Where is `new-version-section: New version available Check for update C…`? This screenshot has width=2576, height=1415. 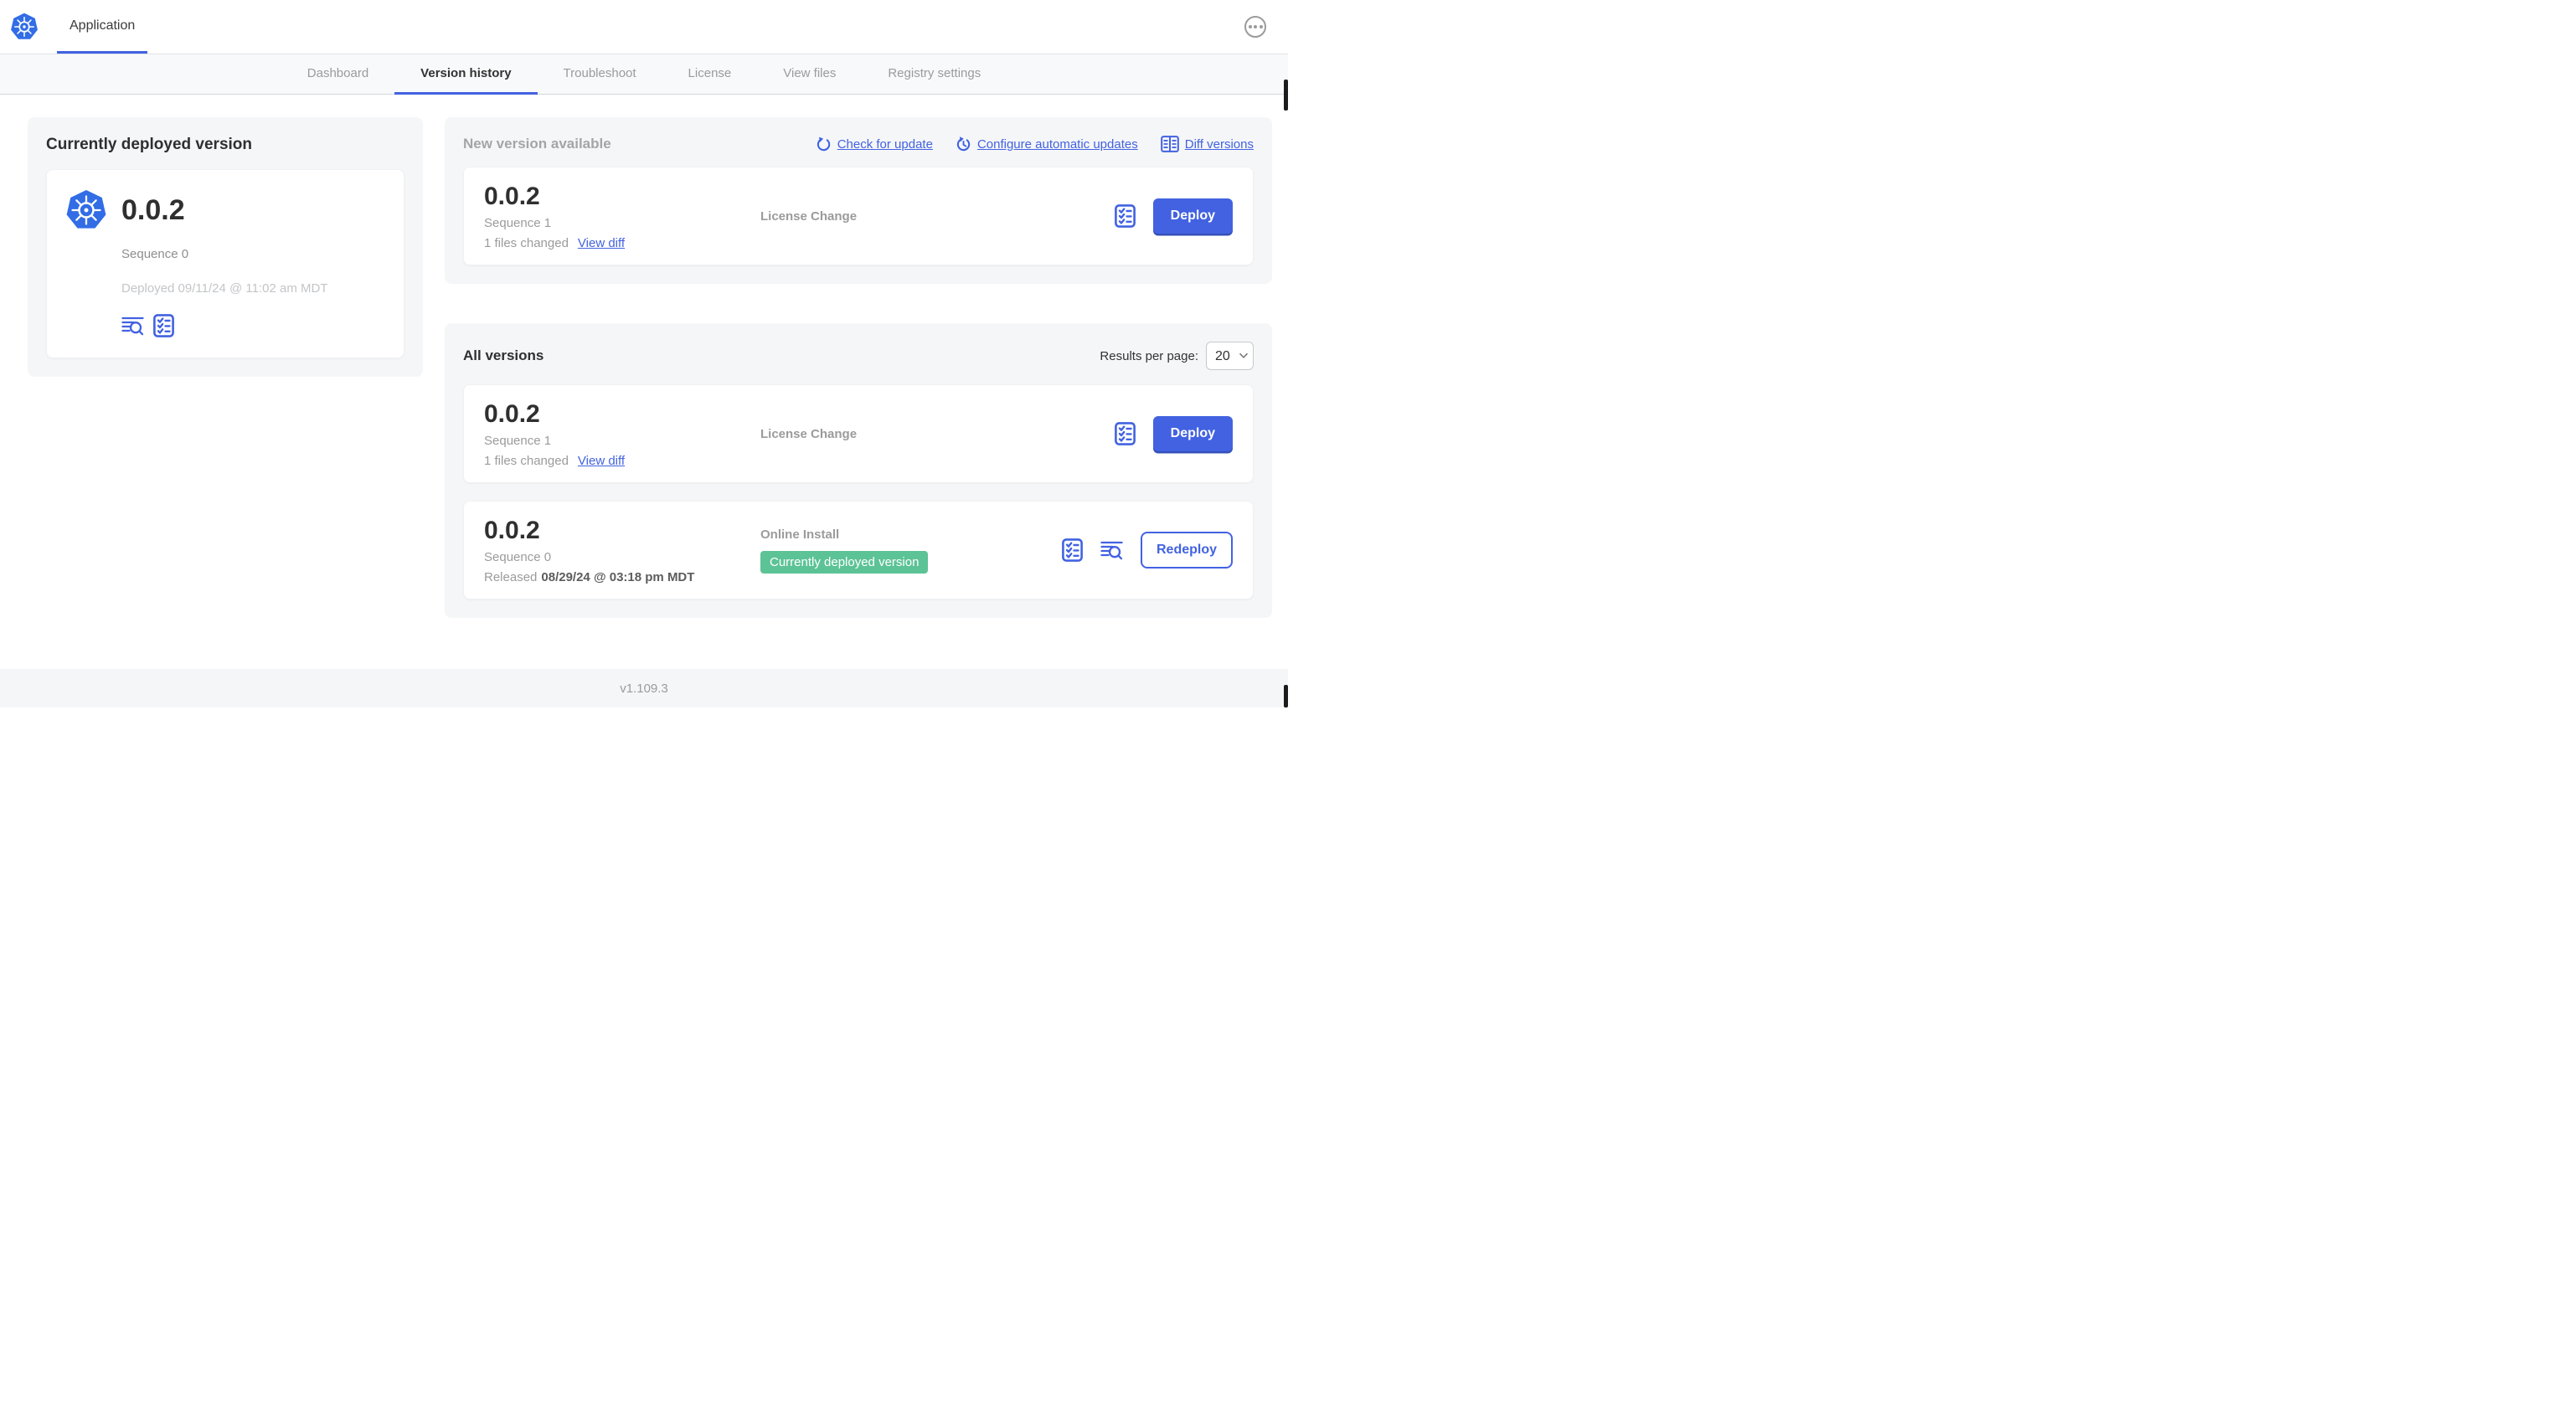 new-version-section: New version available Check for update C… is located at coordinates (858, 200).